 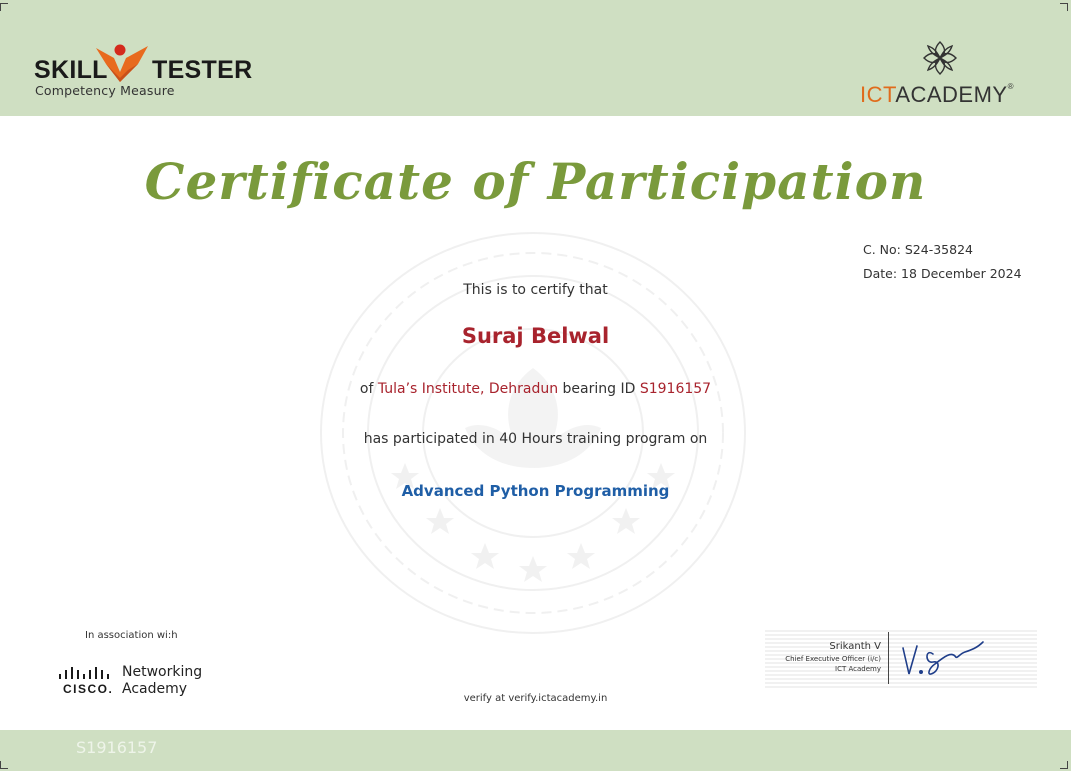 I want to click on skill-tester-logo: SKILL TESTER Competency Measure, so click(x=144, y=72).